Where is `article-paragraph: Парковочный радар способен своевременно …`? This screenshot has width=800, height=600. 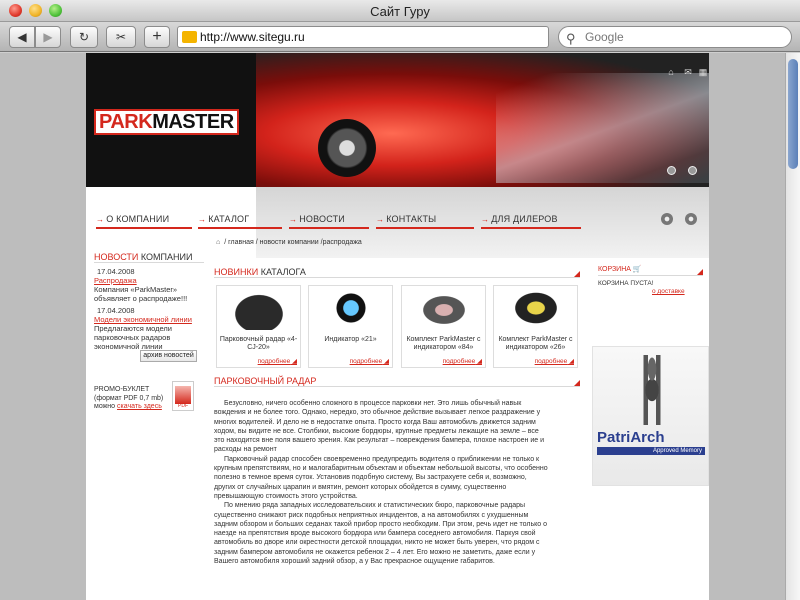 article-paragraph: Парковочный радар способен своевременно … is located at coordinates (381, 477).